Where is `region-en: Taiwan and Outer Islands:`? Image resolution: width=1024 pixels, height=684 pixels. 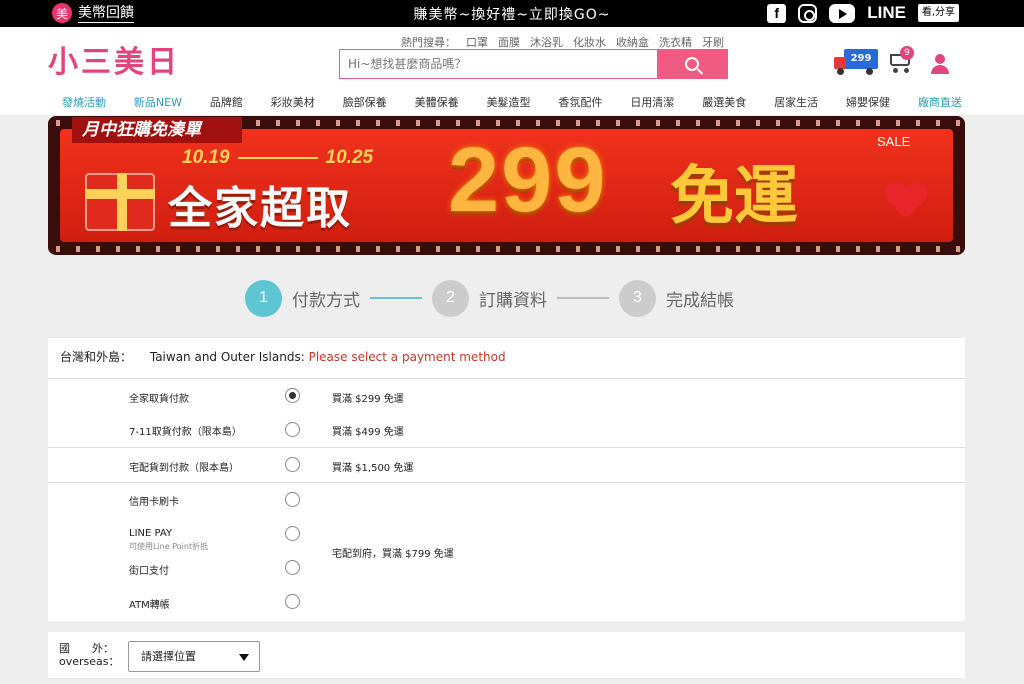
region-en: Taiwan and Outer Islands: is located at coordinates (227, 357).